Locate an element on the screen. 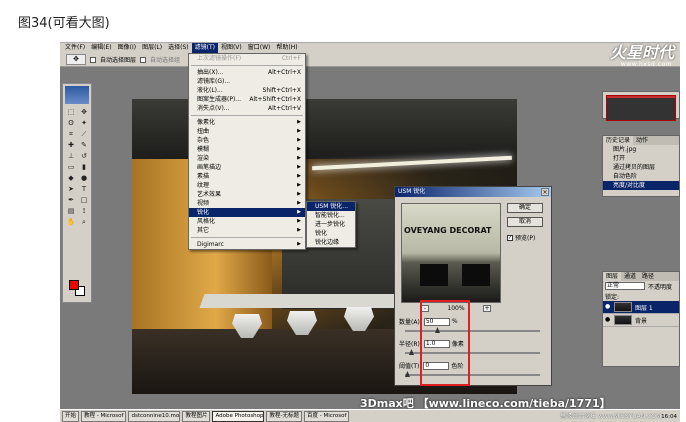 This screenshot has height=422, width=686. start-button: 开始 is located at coordinates (71, 416).